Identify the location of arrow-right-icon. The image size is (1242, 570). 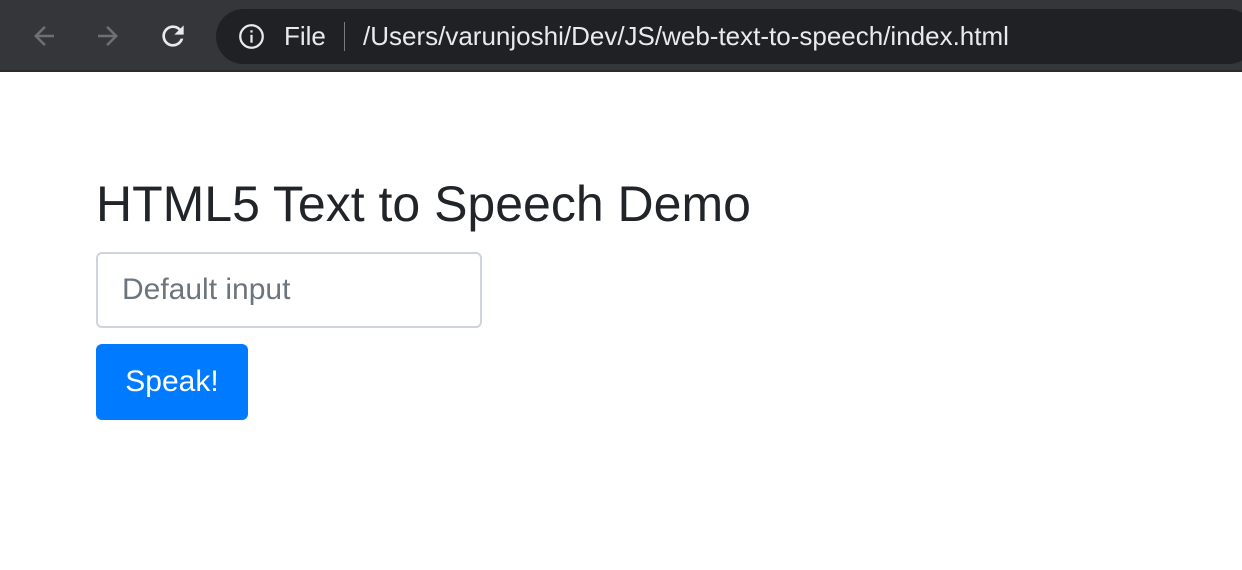
(108, 36).